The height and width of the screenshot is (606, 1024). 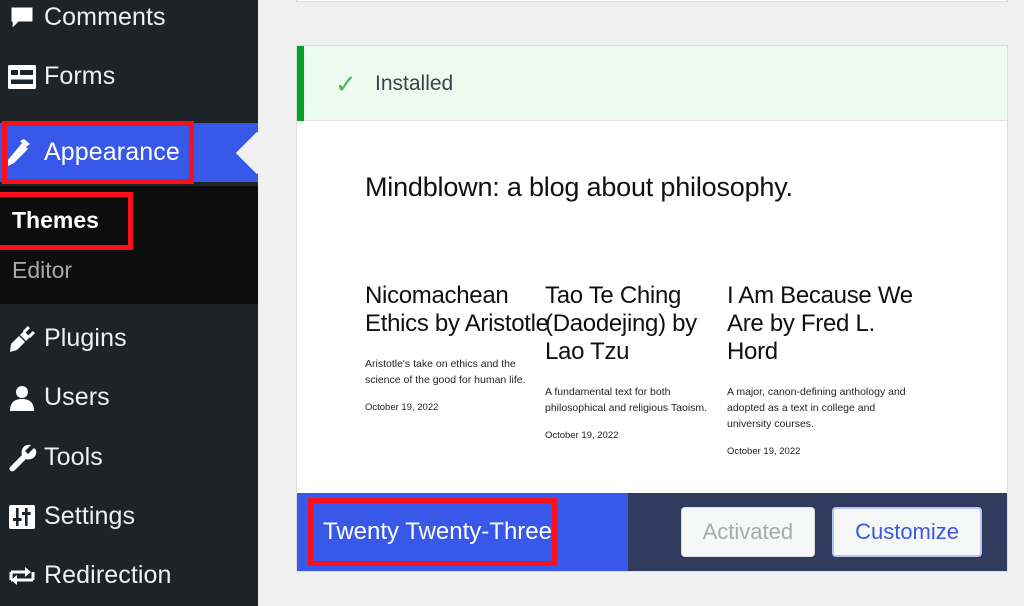 What do you see at coordinates (300, 83) in the screenshot?
I see `notice-accent-bar` at bounding box center [300, 83].